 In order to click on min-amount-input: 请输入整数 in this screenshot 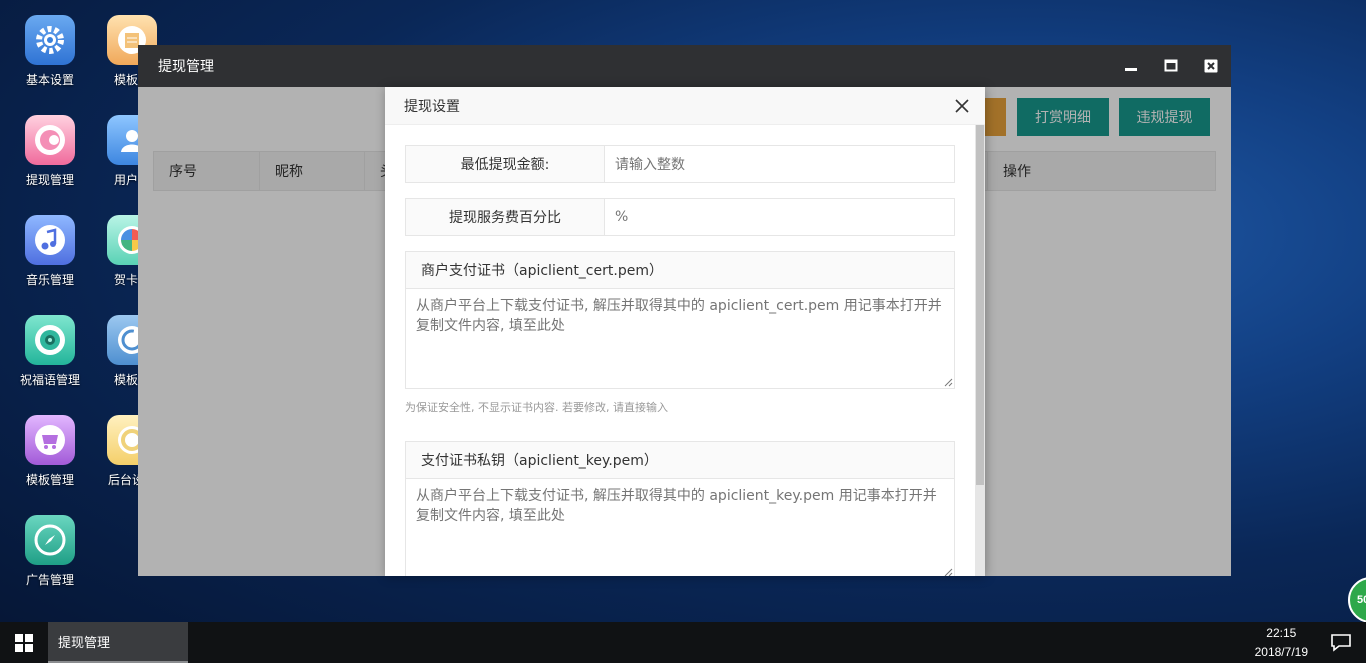, I will do `click(779, 164)`.